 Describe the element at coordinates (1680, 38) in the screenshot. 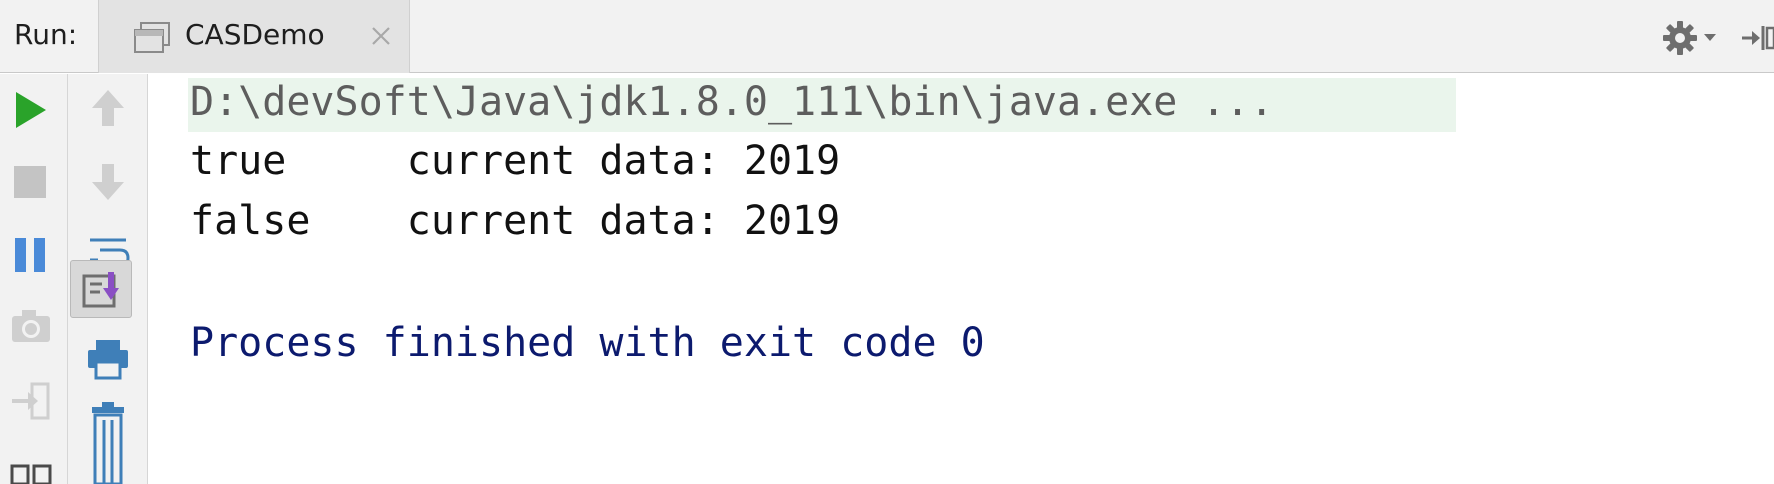

I see `gear-icon` at that location.